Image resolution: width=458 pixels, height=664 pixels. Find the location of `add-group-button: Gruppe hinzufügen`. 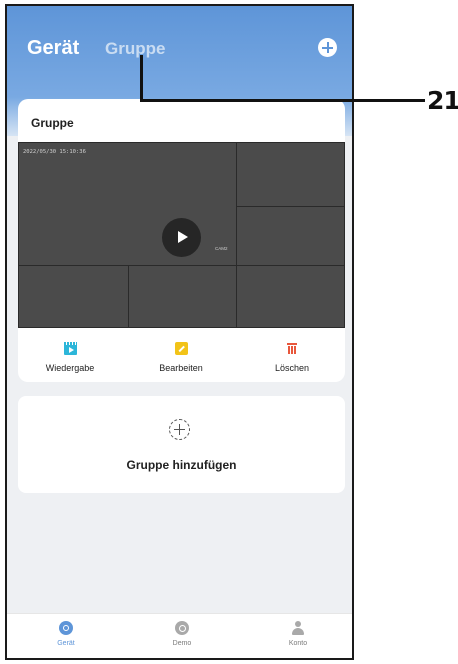

add-group-button: Gruppe hinzufügen is located at coordinates (181, 444).